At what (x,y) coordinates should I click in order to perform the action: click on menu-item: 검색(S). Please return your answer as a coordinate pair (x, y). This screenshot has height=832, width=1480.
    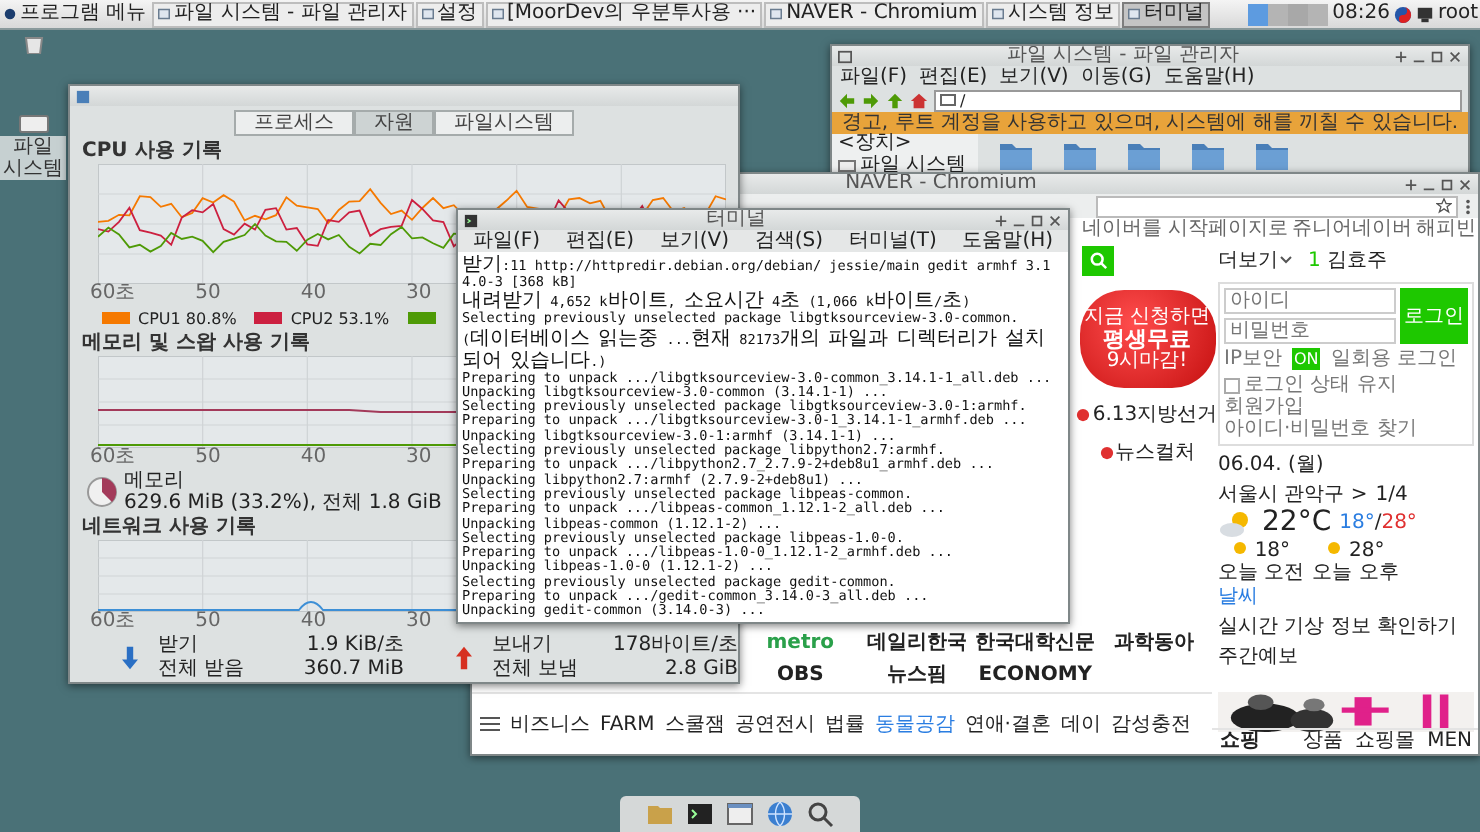
    Looking at the image, I should click on (789, 241).